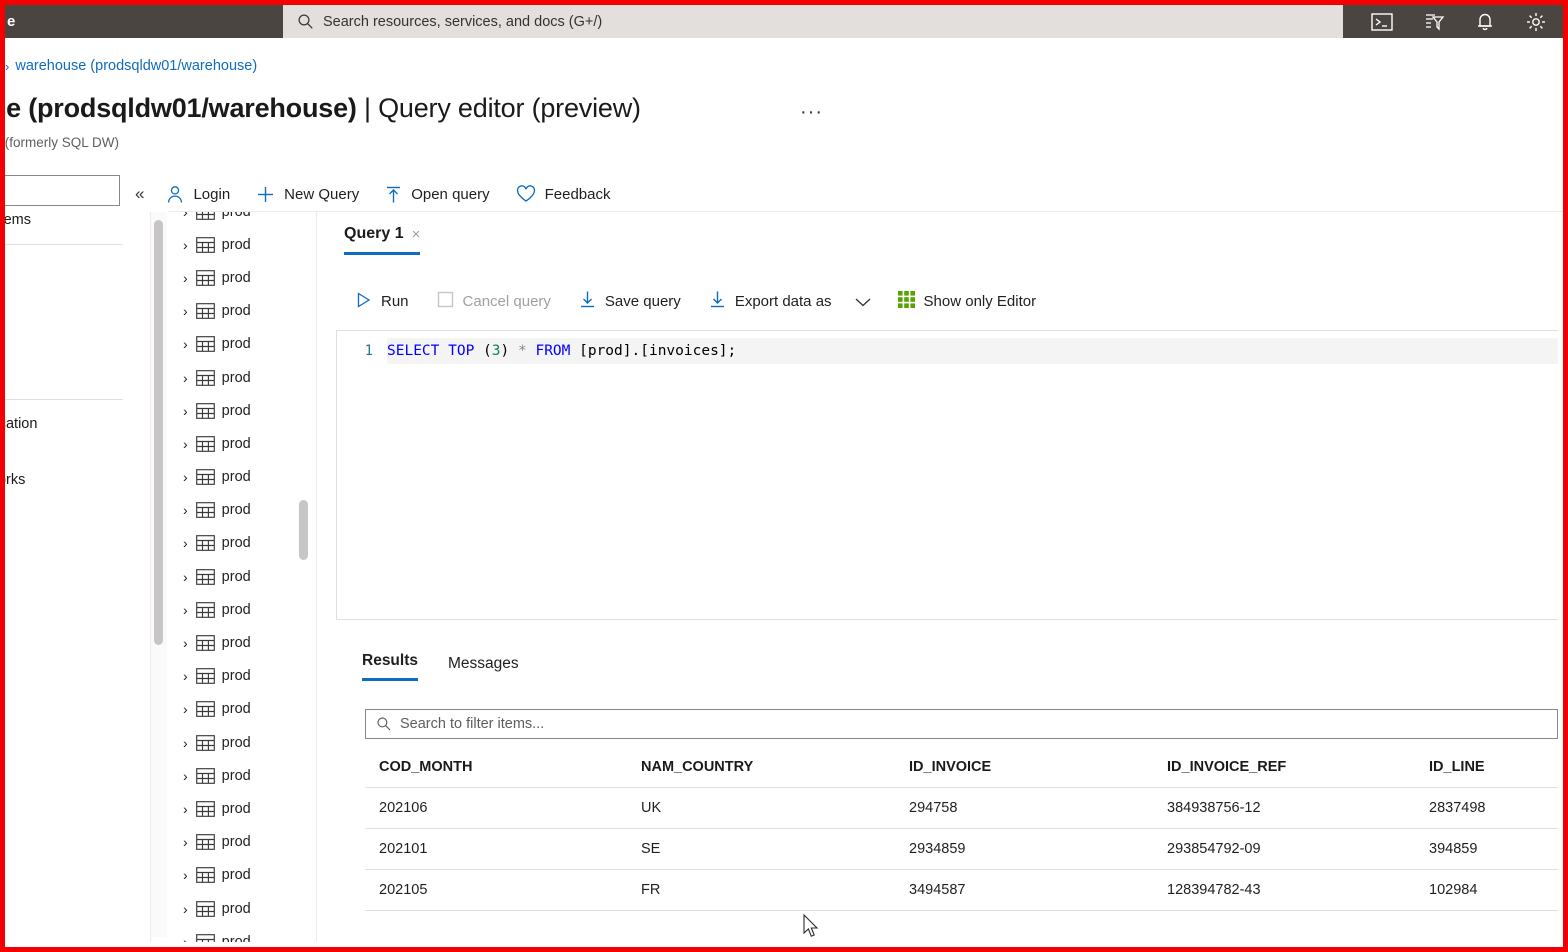 This screenshot has height=952, width=1568. What do you see at coordinates (496, 767) in the screenshot?
I see `column-header-cod_month: COD_MONTH` at bounding box center [496, 767].